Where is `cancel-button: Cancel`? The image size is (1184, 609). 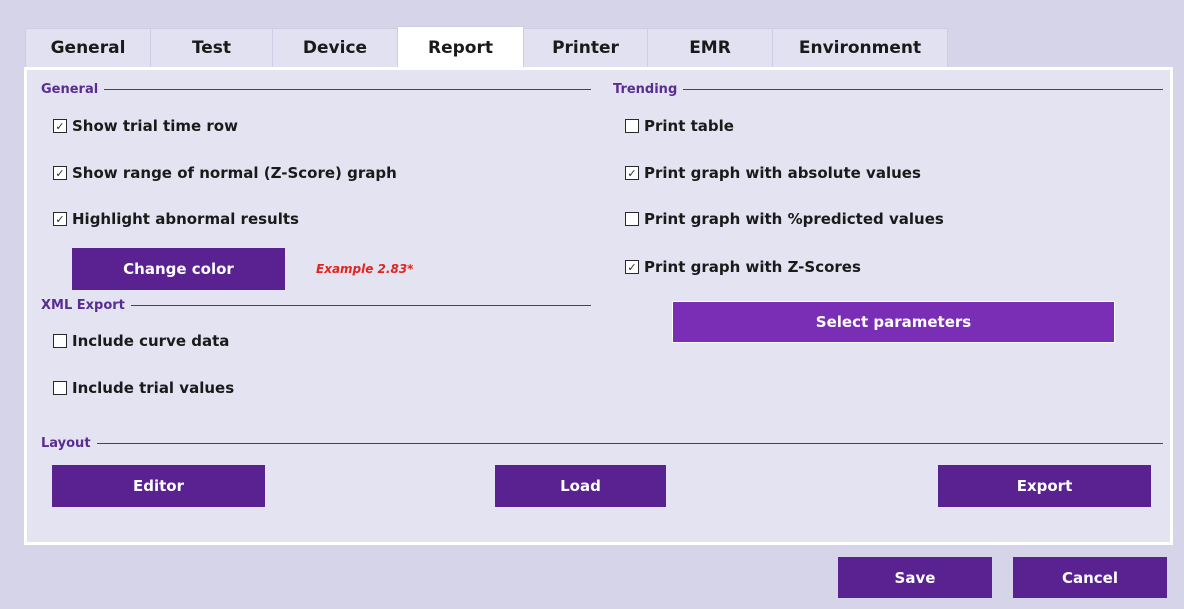 cancel-button: Cancel is located at coordinates (1090, 577).